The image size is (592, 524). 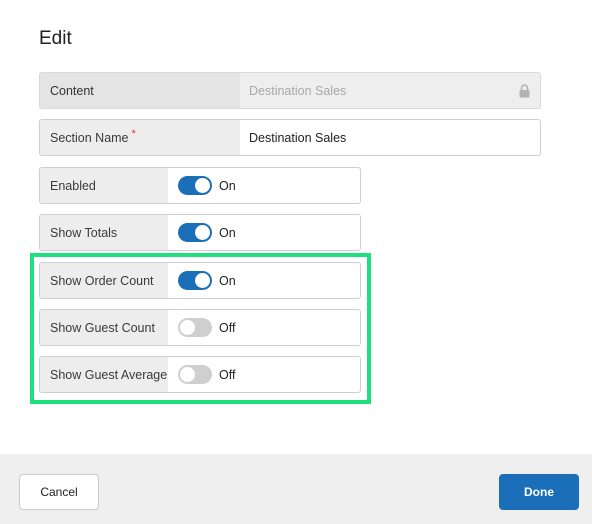 What do you see at coordinates (89, 137) in the screenshot?
I see `section-name-label-text: Section Name` at bounding box center [89, 137].